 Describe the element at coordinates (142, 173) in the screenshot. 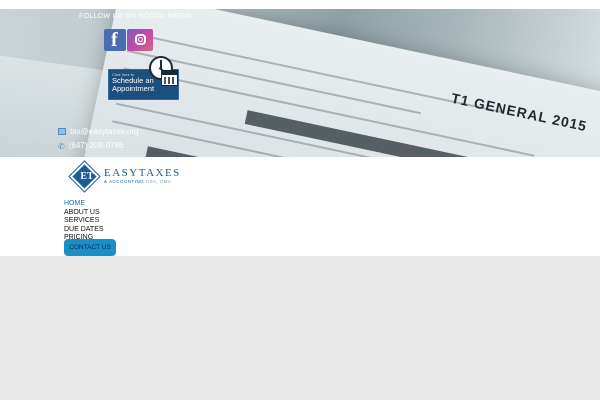

I see `logo-name: EASYTAXES` at that location.